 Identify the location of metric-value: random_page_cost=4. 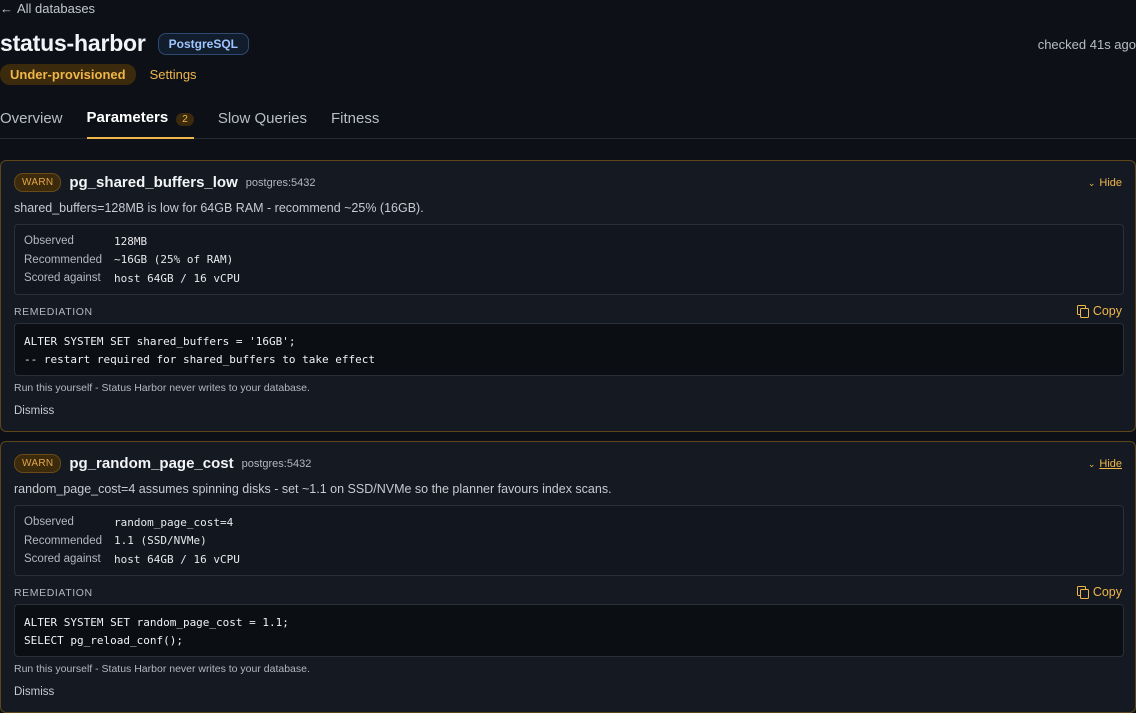
(174, 522).